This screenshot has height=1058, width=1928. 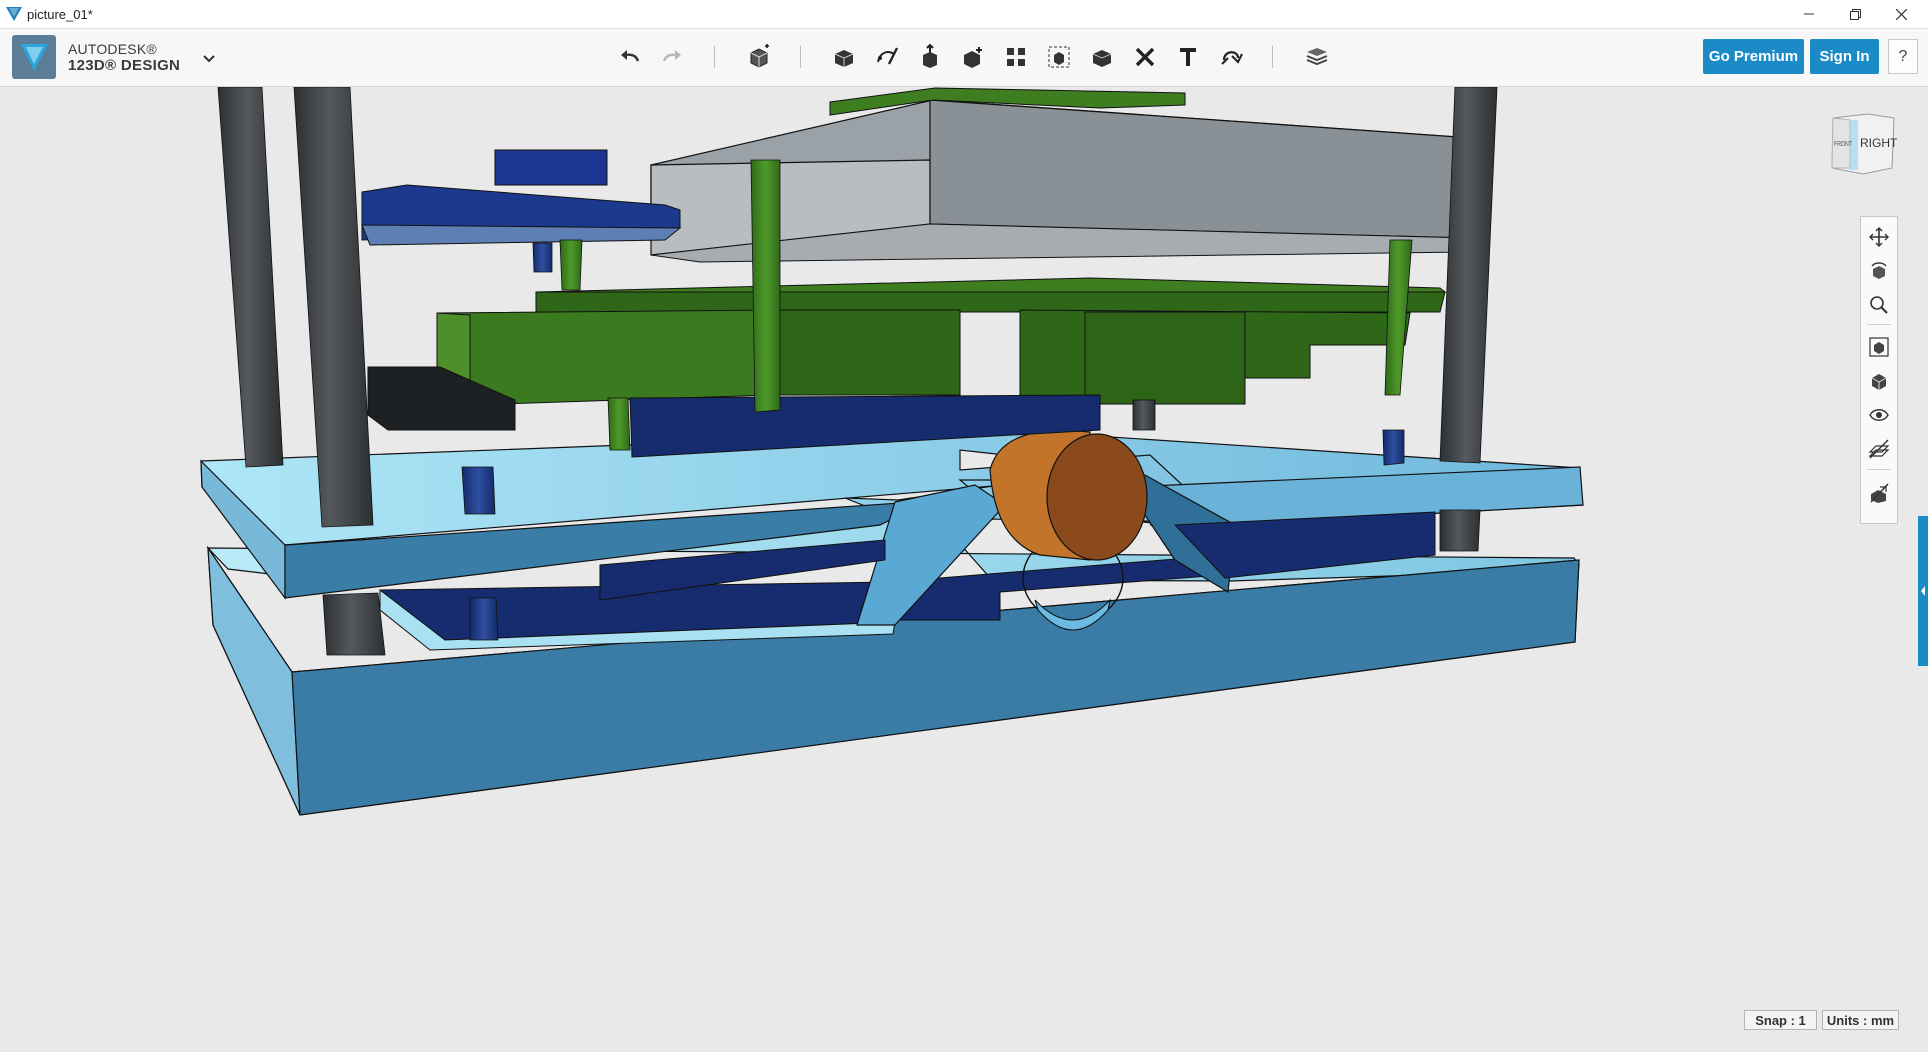 I want to click on green-plate-front, so click(x=990, y=302).